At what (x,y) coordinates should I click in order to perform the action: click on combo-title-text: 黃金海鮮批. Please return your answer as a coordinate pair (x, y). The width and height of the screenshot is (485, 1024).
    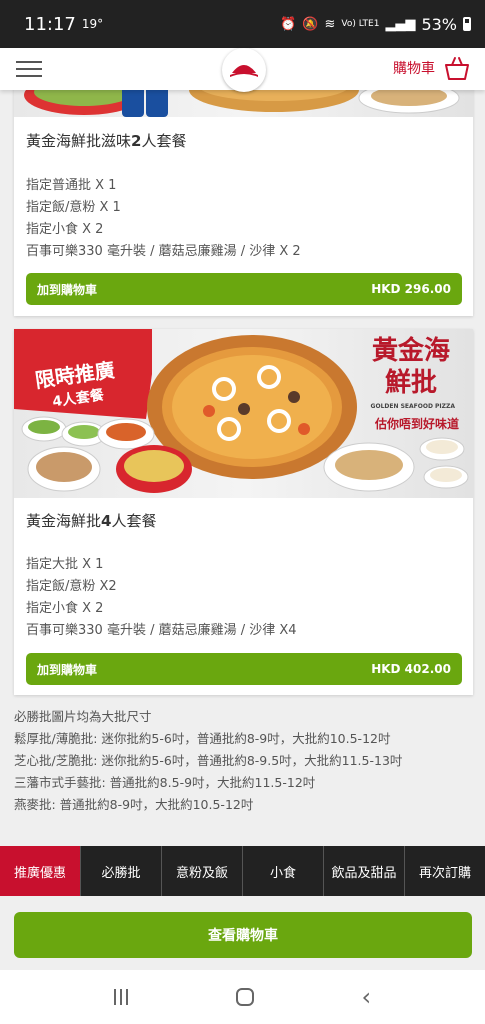
    Looking at the image, I should click on (64, 521).